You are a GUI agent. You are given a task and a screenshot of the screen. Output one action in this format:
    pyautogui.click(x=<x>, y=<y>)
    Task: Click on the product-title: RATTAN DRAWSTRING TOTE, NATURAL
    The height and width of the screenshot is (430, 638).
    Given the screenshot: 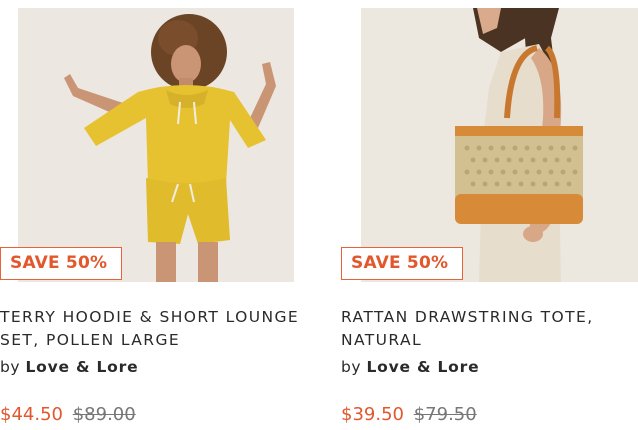 What is the action you would take?
    pyautogui.click(x=489, y=329)
    